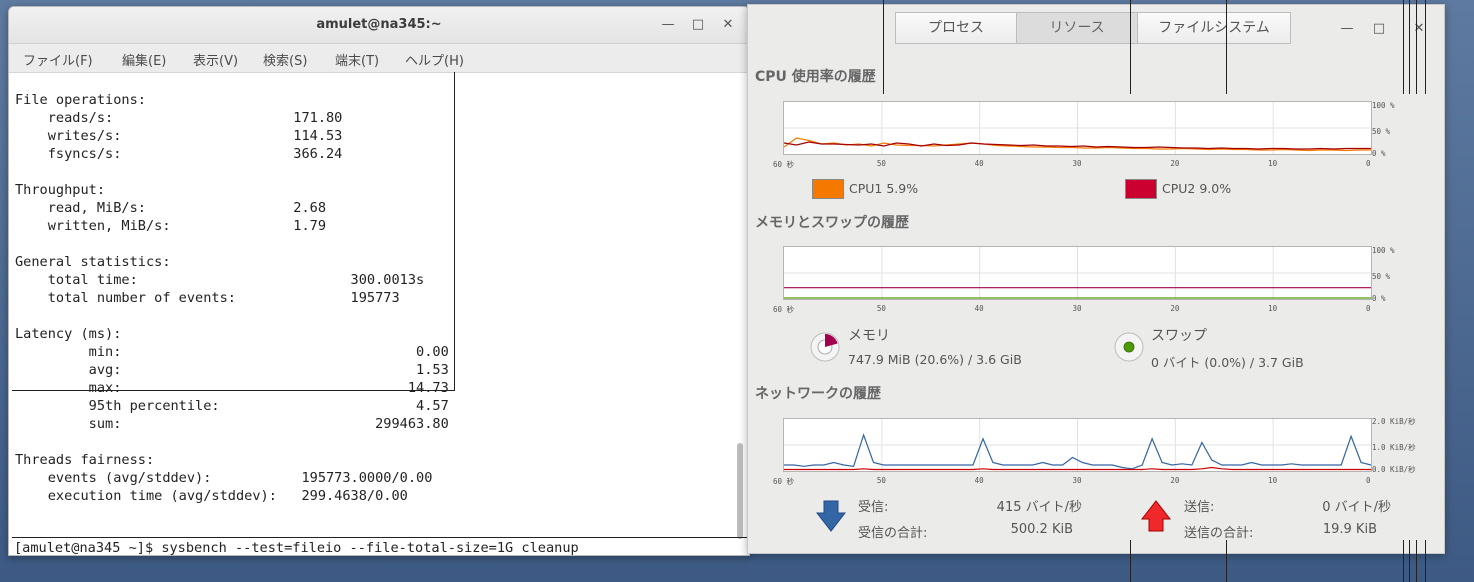 This screenshot has width=1474, height=582. Describe the element at coordinates (825, 347) in the screenshot. I see `memory-pie-icon` at that location.